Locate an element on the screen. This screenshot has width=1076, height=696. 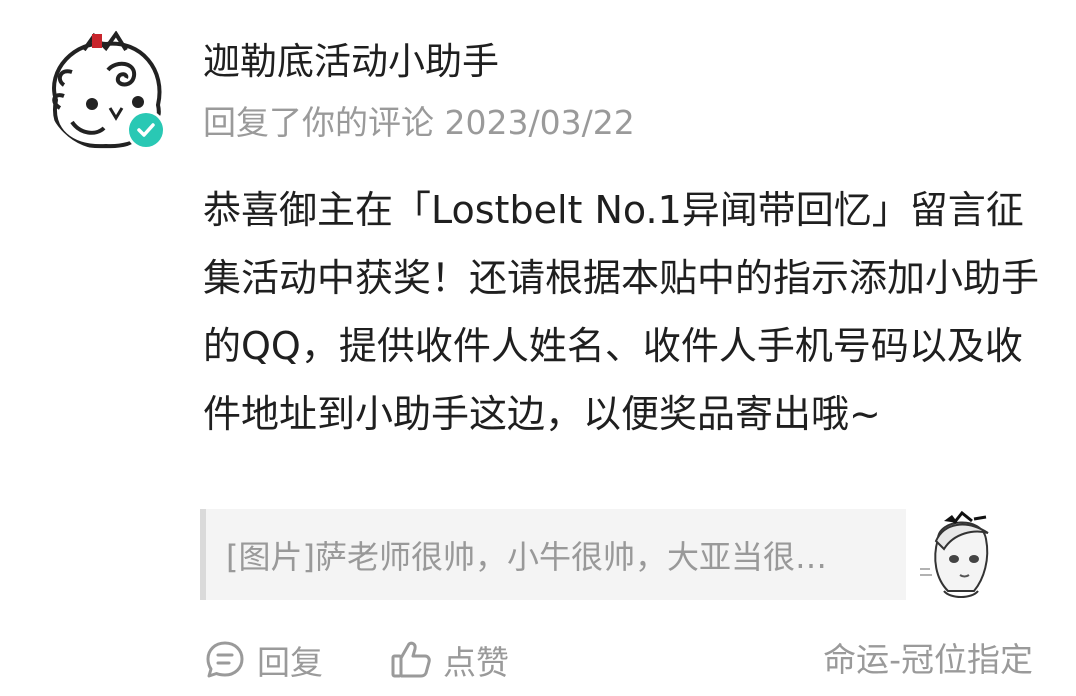
reply-date: 2023/03/22 is located at coordinates (539, 122).